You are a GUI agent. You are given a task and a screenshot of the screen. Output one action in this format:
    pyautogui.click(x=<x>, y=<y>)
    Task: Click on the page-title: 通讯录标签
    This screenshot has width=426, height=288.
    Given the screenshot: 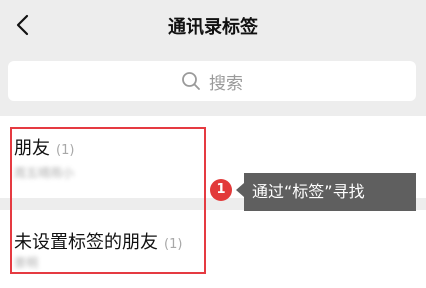 What is the action you would take?
    pyautogui.click(x=213, y=27)
    